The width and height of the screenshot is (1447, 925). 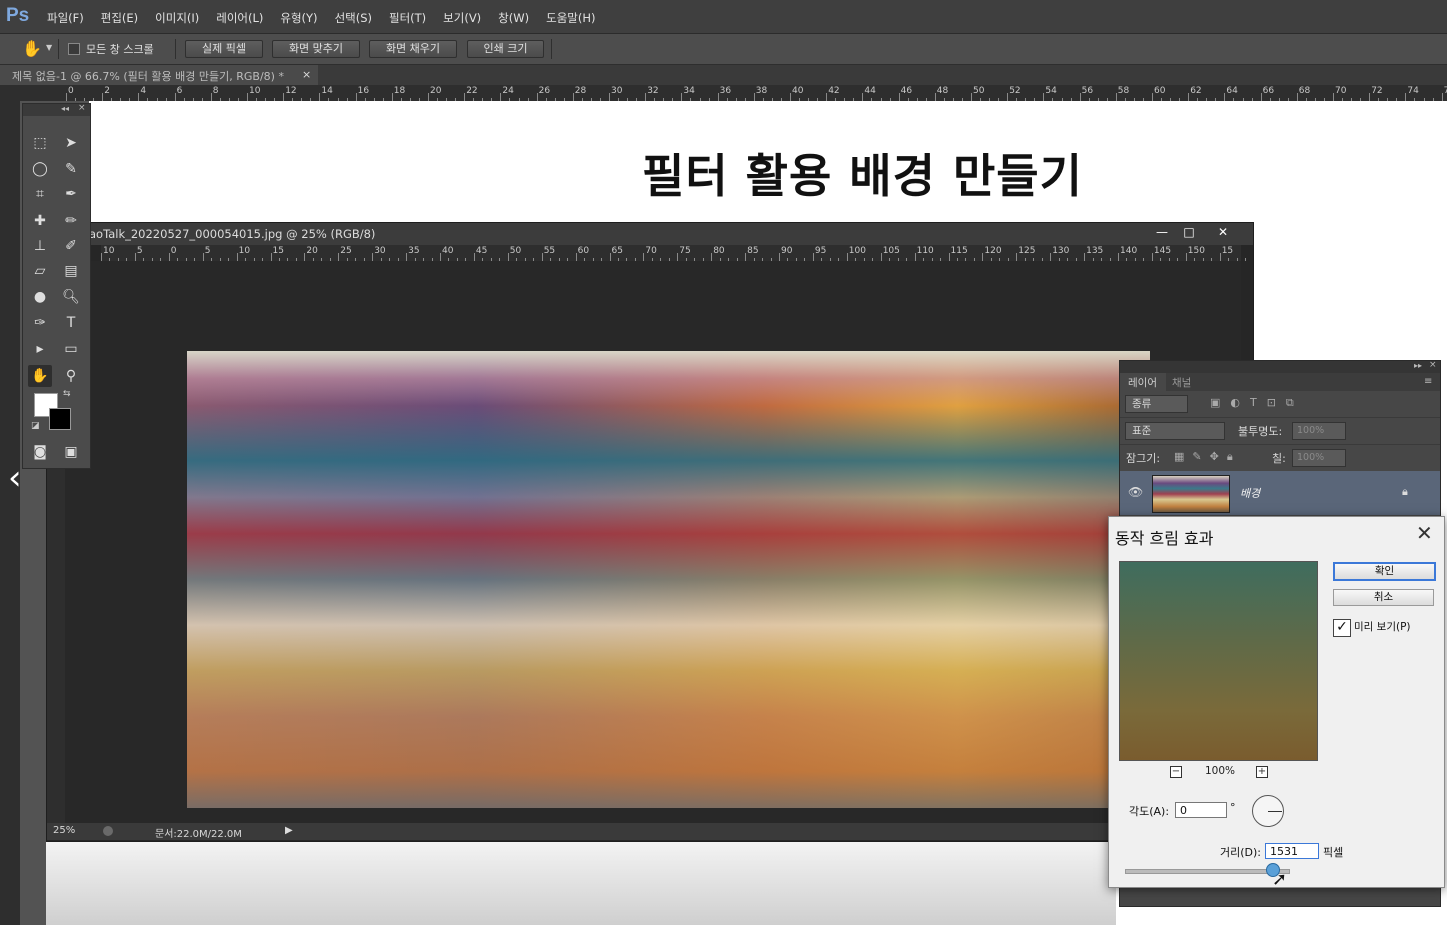 What do you see at coordinates (64, 830) in the screenshot?
I see `zoom-level: 25%` at bounding box center [64, 830].